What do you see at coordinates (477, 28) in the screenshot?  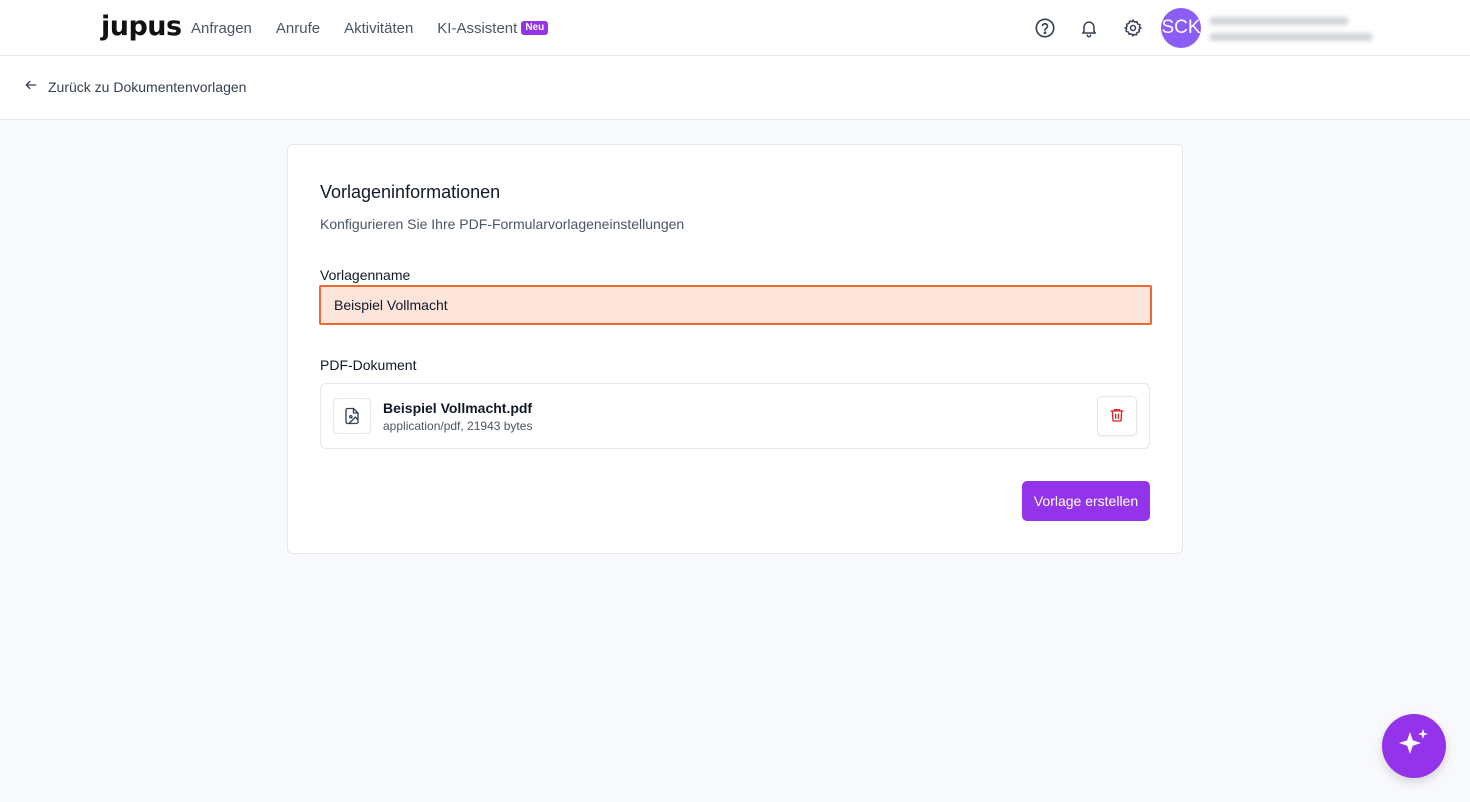 I see `nav-item-label: KI-Assistent` at bounding box center [477, 28].